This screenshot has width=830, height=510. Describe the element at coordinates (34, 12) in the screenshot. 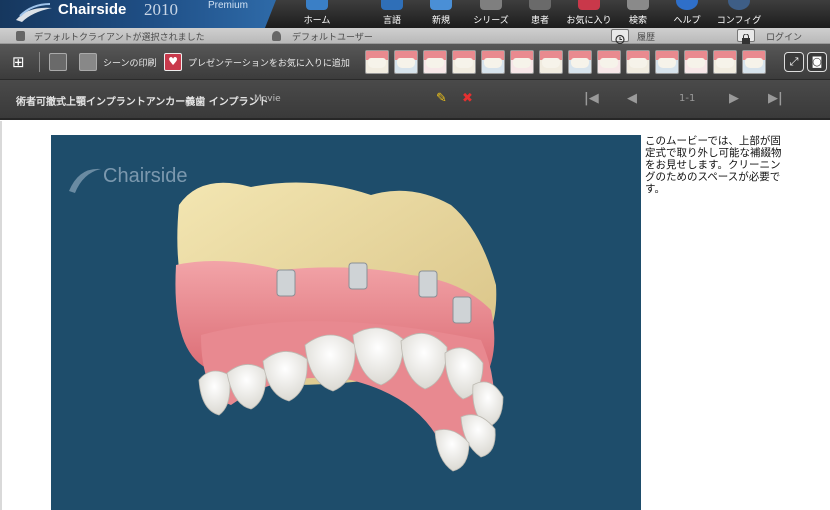

I see `logo-swoosh-icon` at that location.